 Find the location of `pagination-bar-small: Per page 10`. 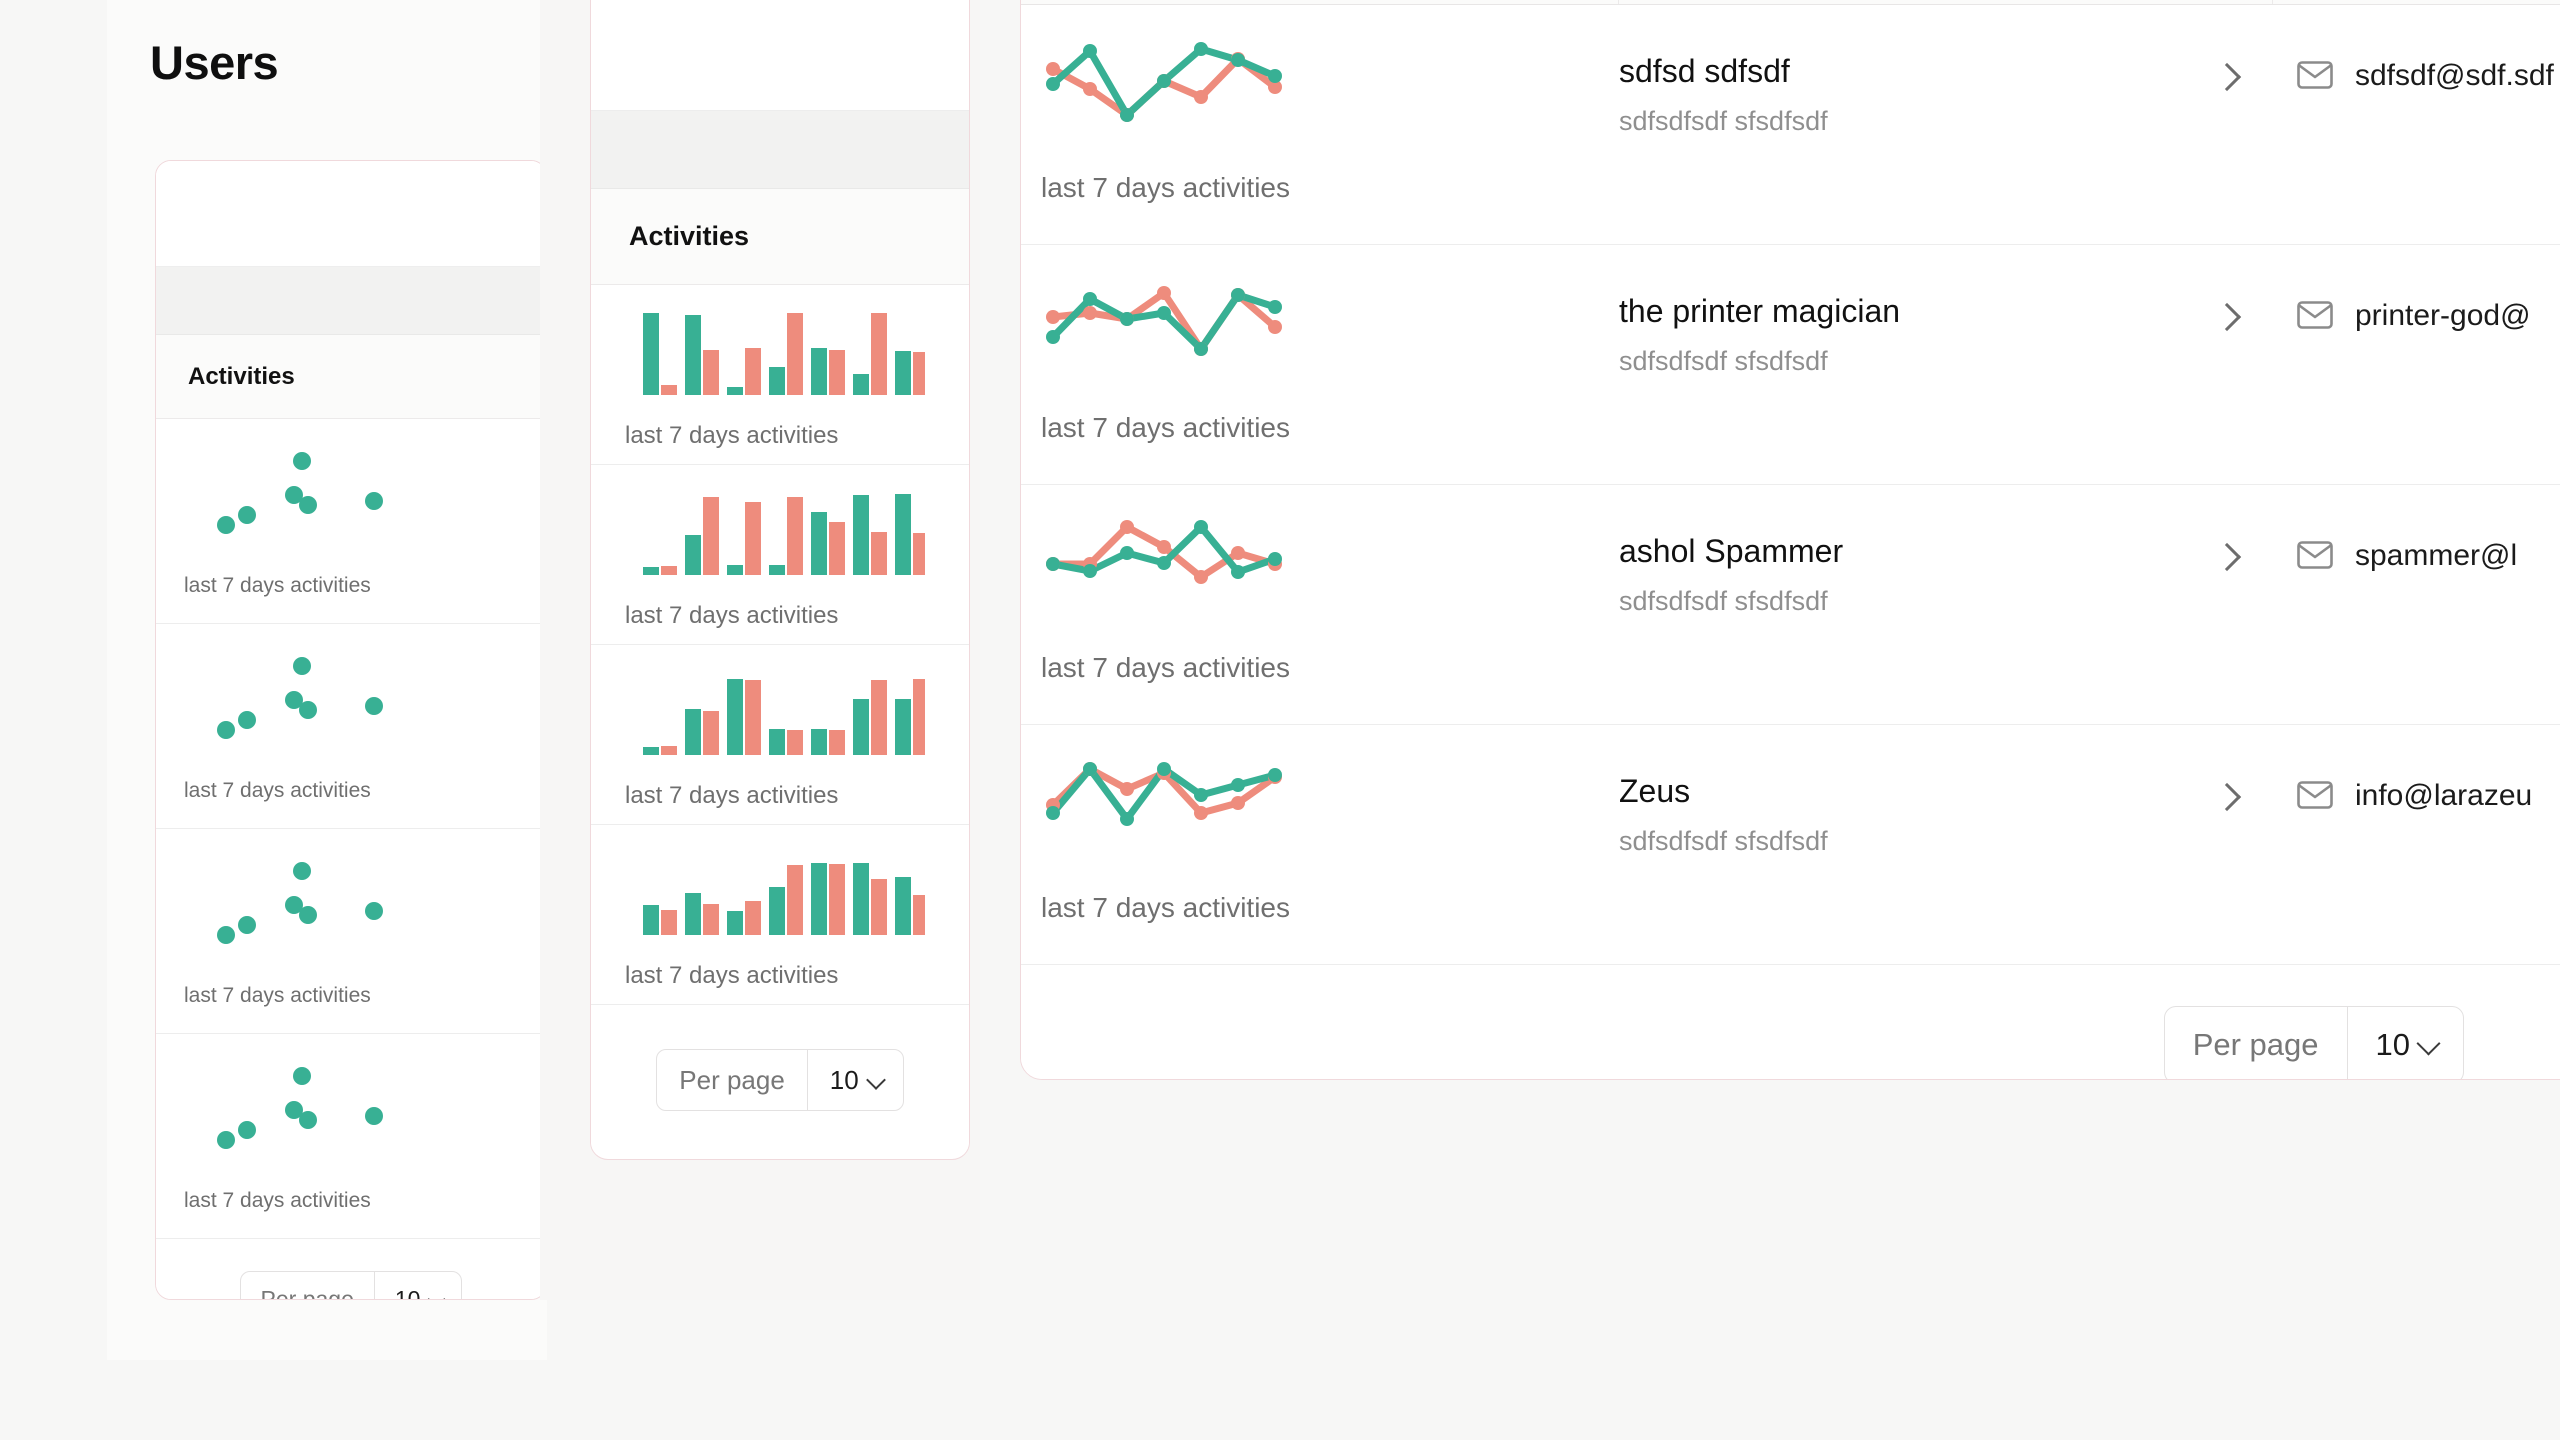

pagination-bar-small: Per page 10 is located at coordinates (351, 1269).